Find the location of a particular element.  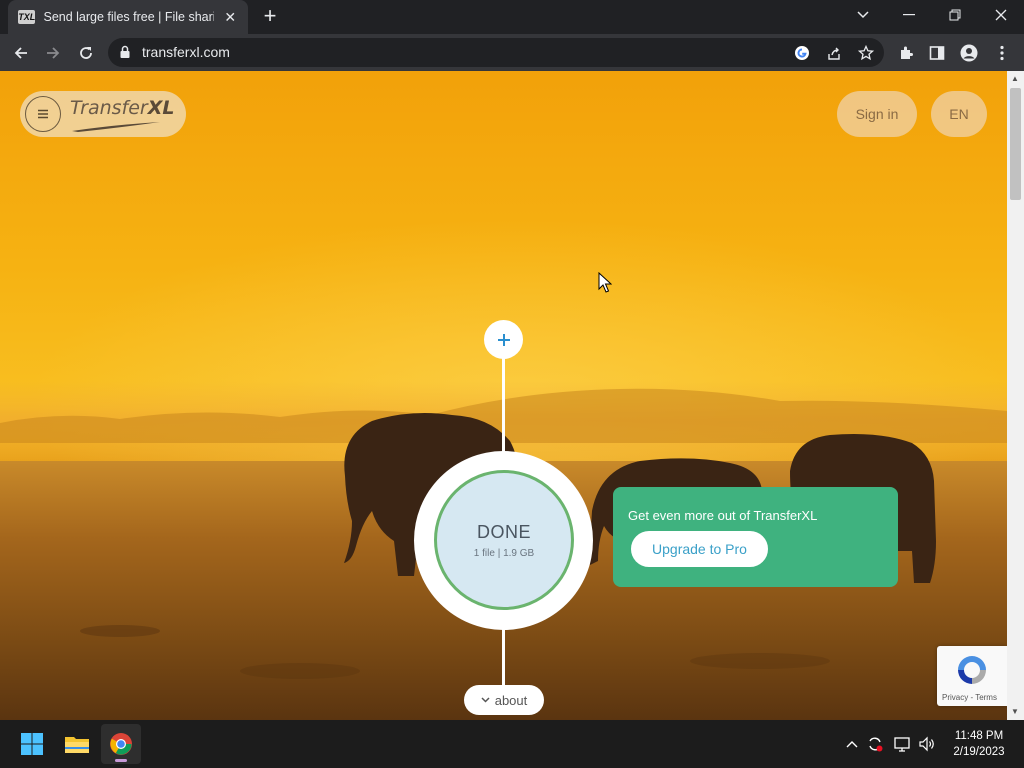

side-panel-icon is located at coordinates (937, 53).